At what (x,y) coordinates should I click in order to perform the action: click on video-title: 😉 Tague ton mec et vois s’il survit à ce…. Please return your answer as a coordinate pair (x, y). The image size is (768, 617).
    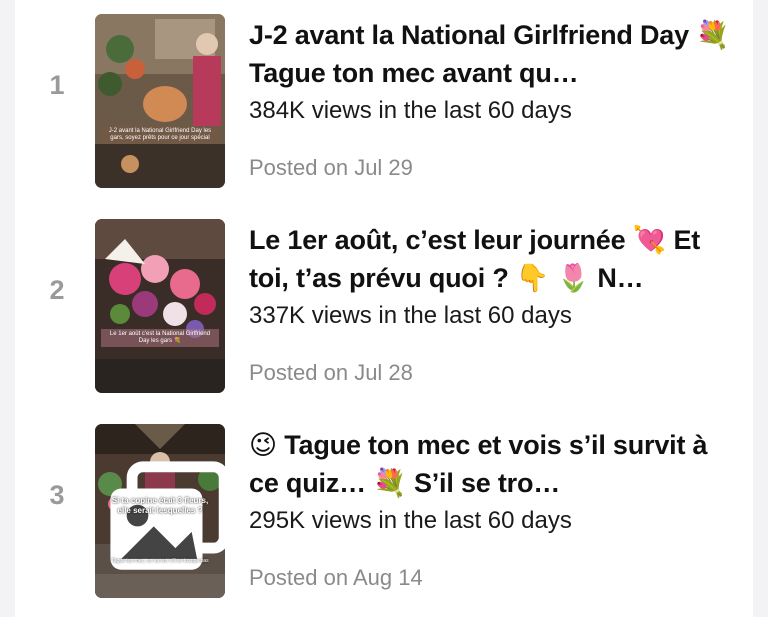
    Looking at the image, I should click on (494, 464).